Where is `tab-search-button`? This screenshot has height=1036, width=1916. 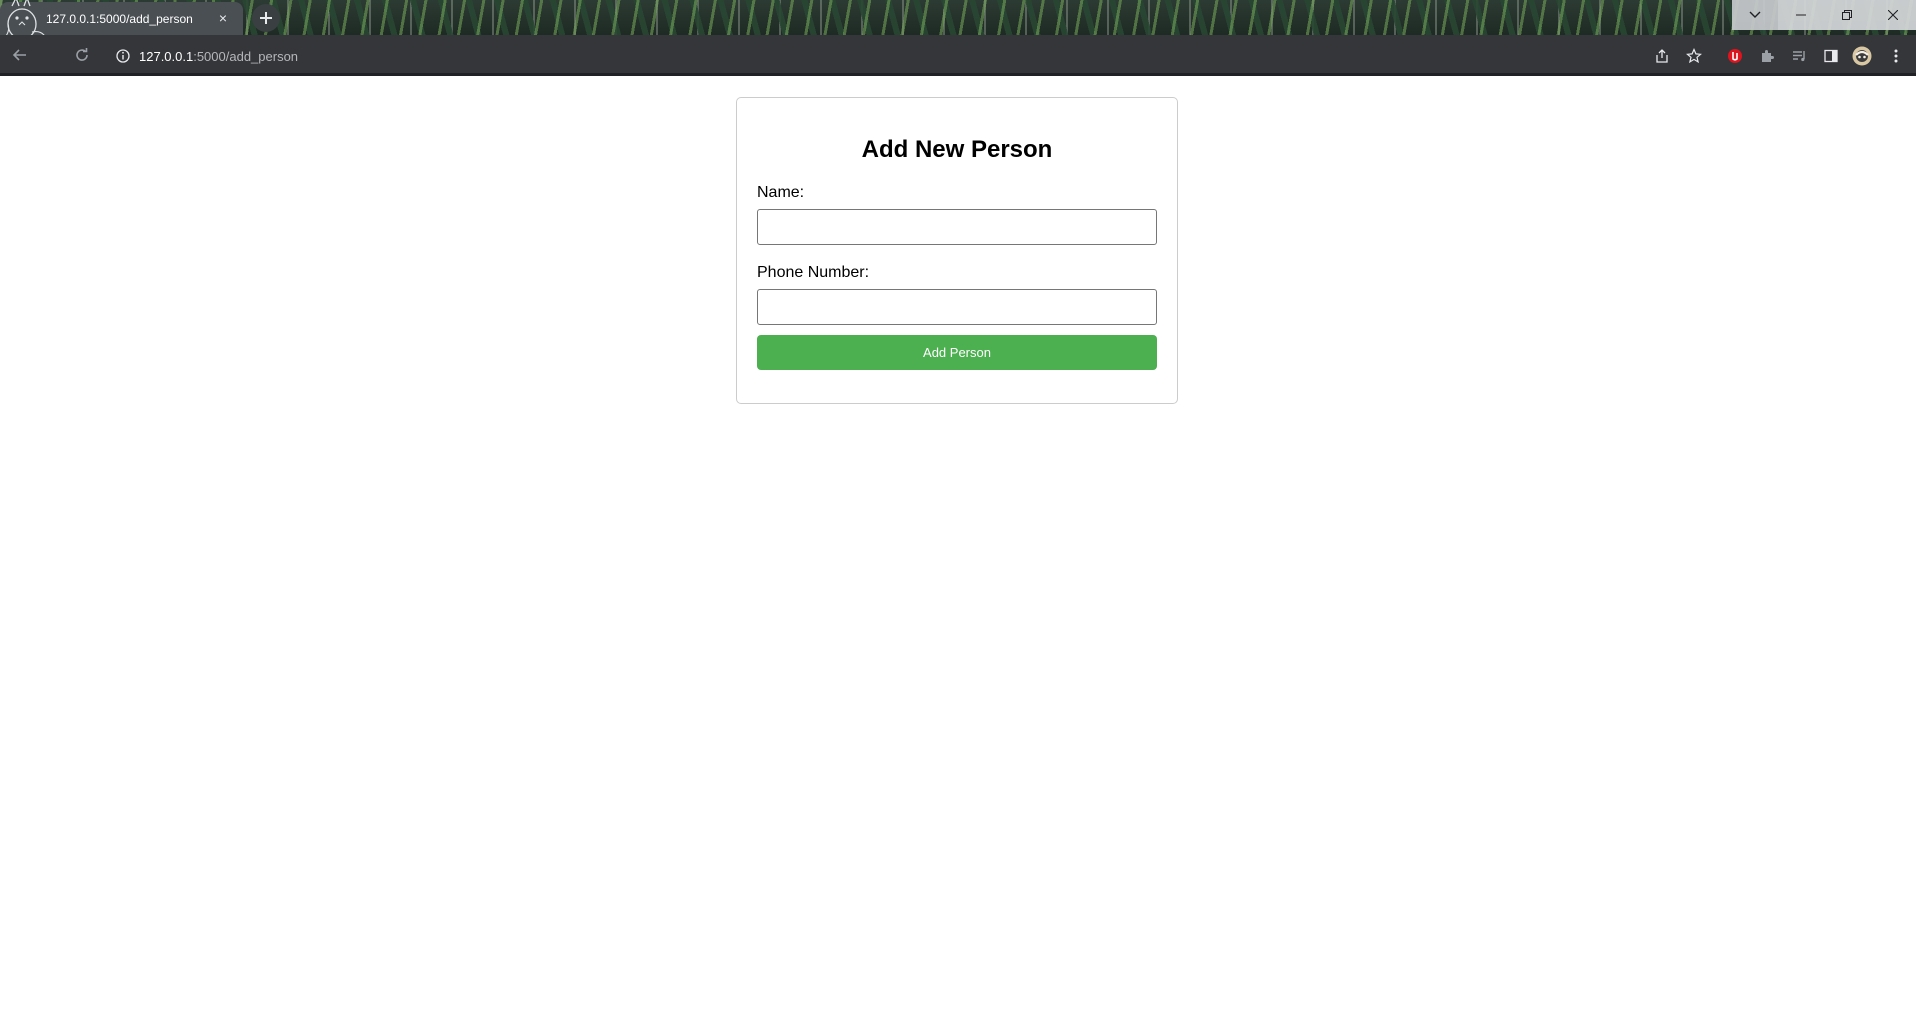
tab-search-button is located at coordinates (1755, 15).